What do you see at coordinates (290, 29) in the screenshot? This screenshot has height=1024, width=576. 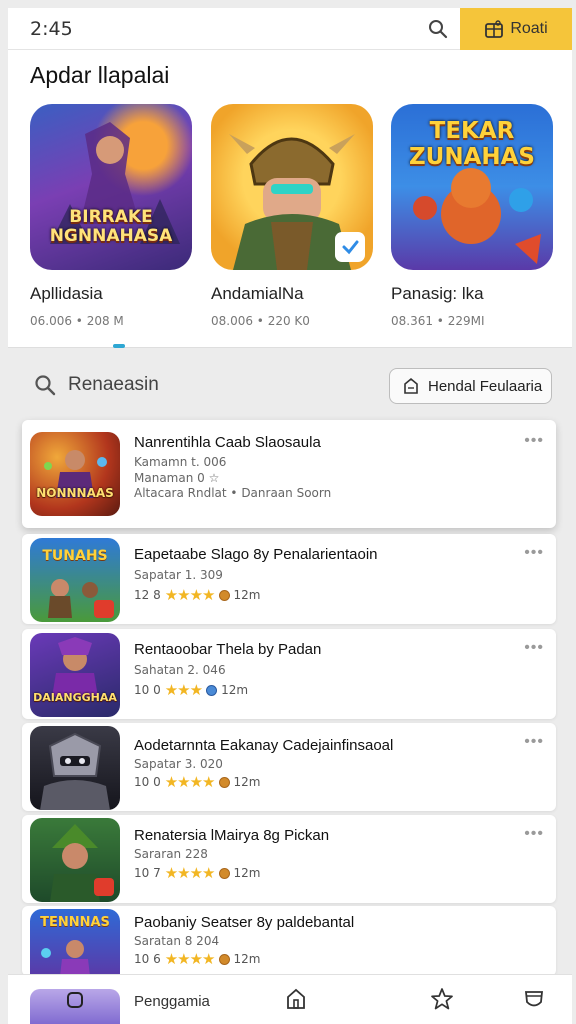 I see `top-bar: 2:45 Roati` at bounding box center [290, 29].